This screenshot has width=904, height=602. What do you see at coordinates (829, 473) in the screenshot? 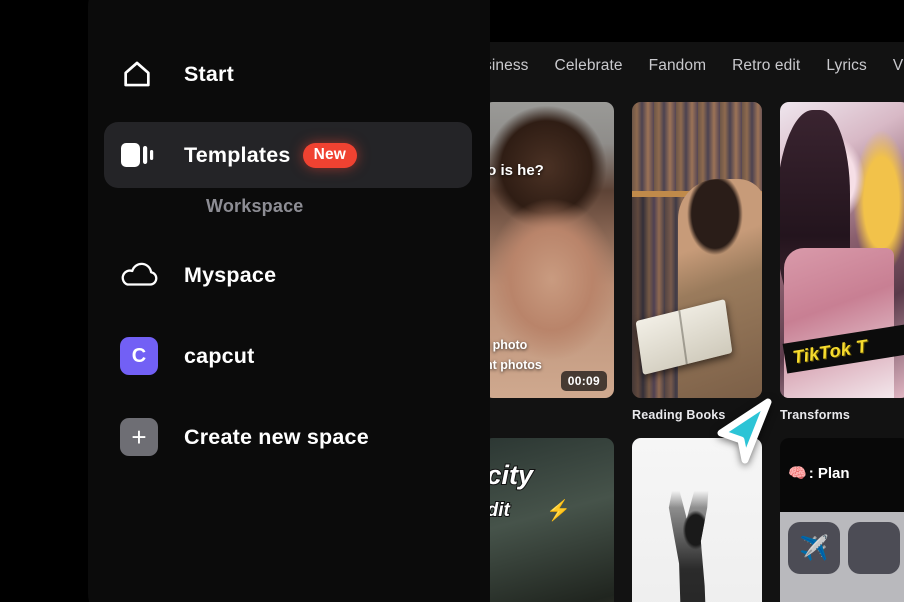
I see `plan-heading-text: : Plan` at bounding box center [829, 473].